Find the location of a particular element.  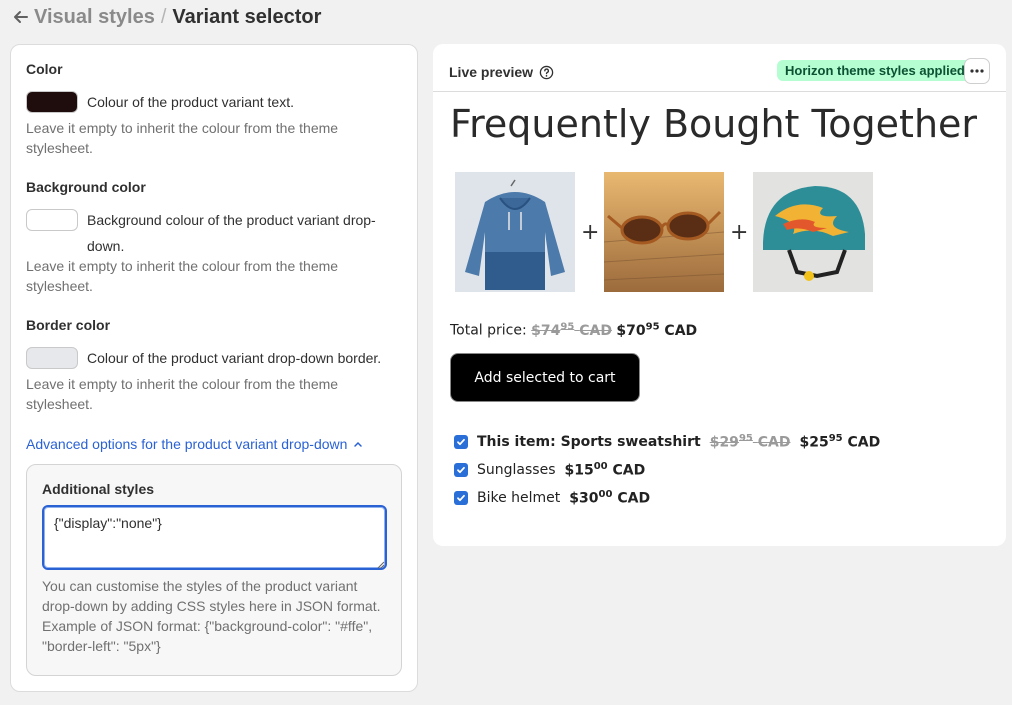

total-new-price-cents: 95 is located at coordinates (652, 326).